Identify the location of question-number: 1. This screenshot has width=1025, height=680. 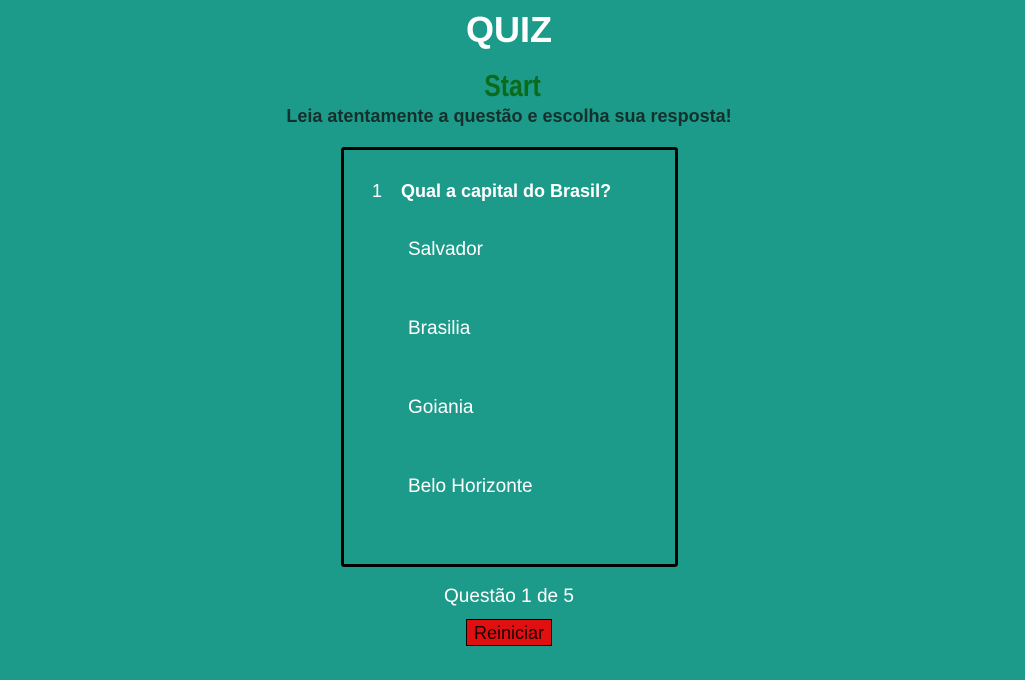
(377, 191).